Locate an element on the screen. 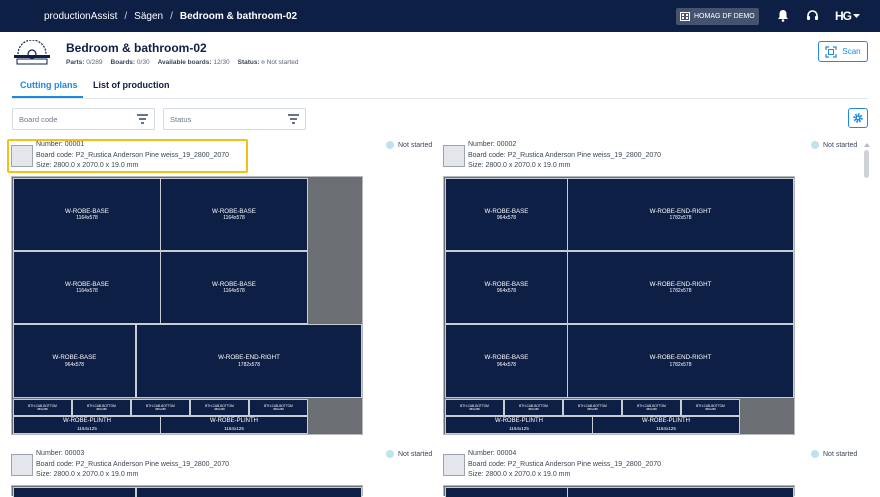 Image resolution: width=880 pixels, height=497 pixels. homag-demo-button: HOMAG DF DEMO is located at coordinates (717, 16).